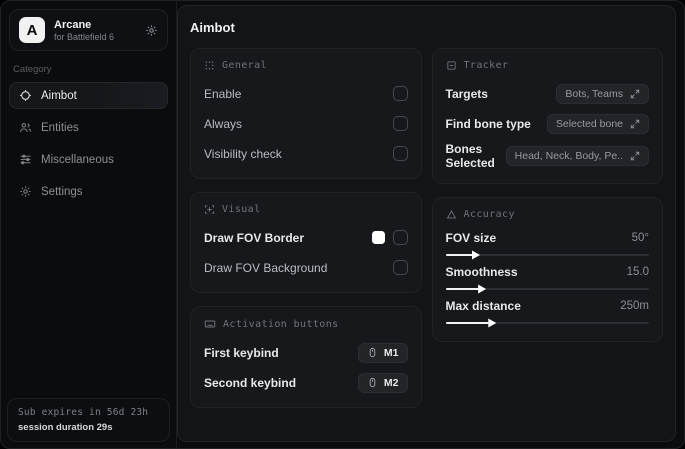 The width and height of the screenshot is (685, 449). Describe the element at coordinates (306, 209) in the screenshot. I see `visual-card-header: Visual` at that location.